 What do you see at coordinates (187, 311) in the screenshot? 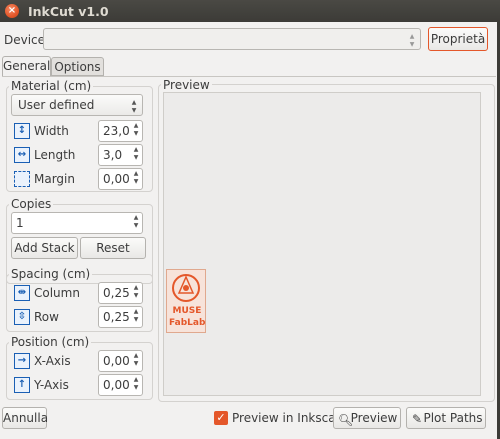
I see `logo-text-muse: MUSE` at bounding box center [187, 311].